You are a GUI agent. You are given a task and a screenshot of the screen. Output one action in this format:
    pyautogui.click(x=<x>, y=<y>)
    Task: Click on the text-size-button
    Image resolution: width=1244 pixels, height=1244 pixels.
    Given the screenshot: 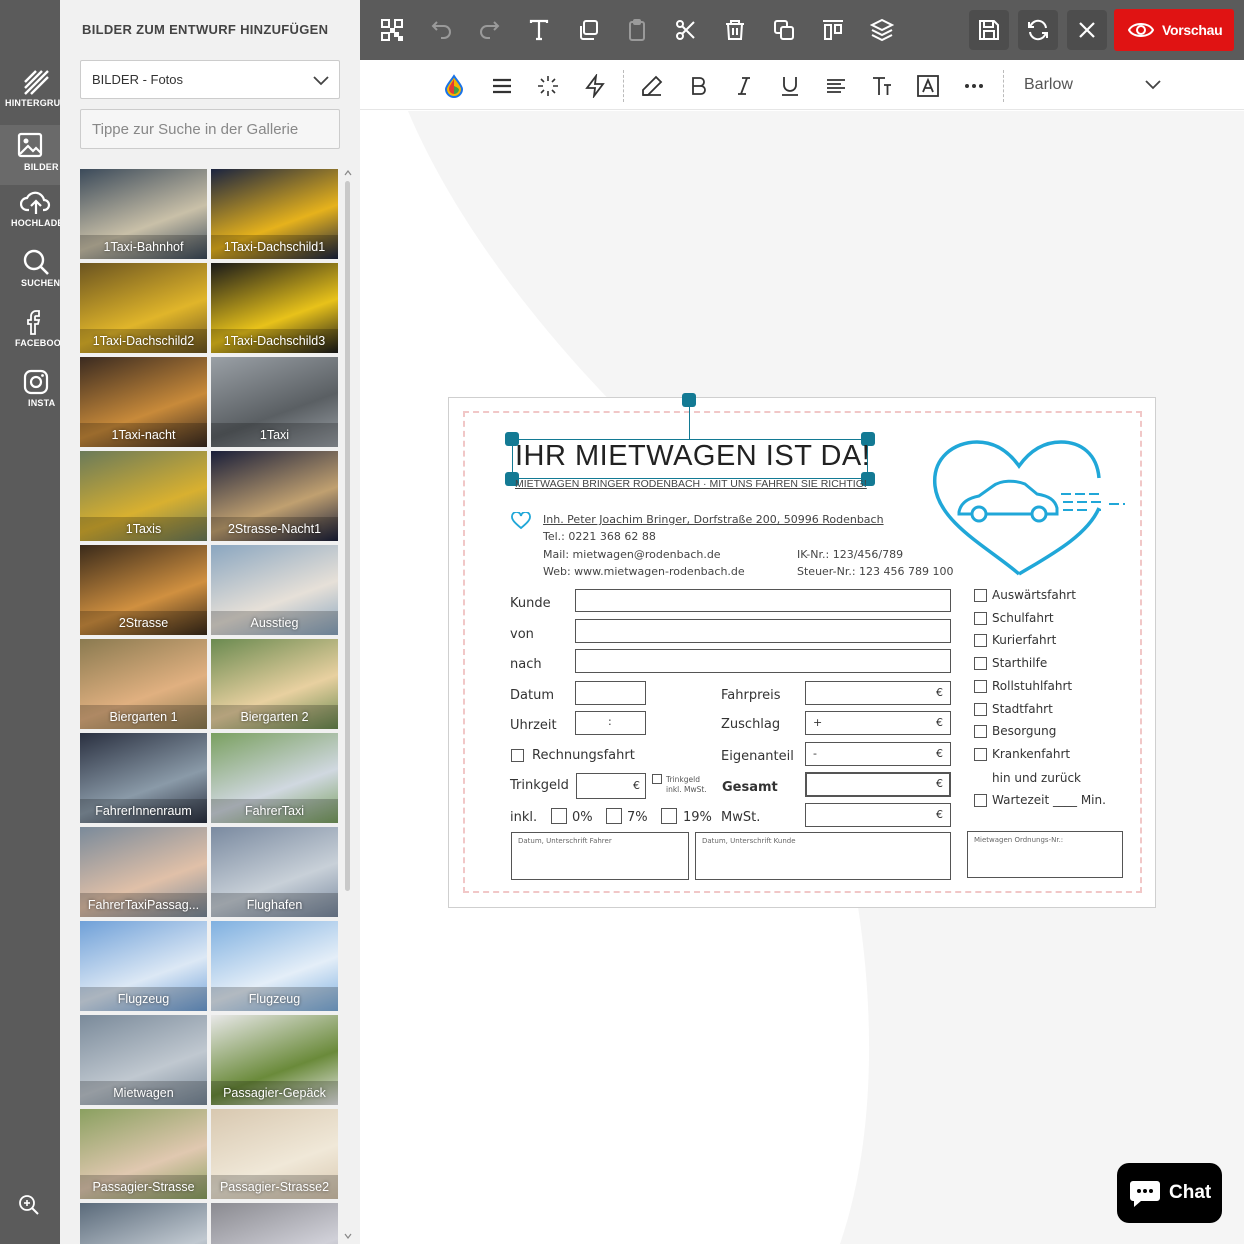 What is the action you would take?
    pyautogui.click(x=882, y=86)
    